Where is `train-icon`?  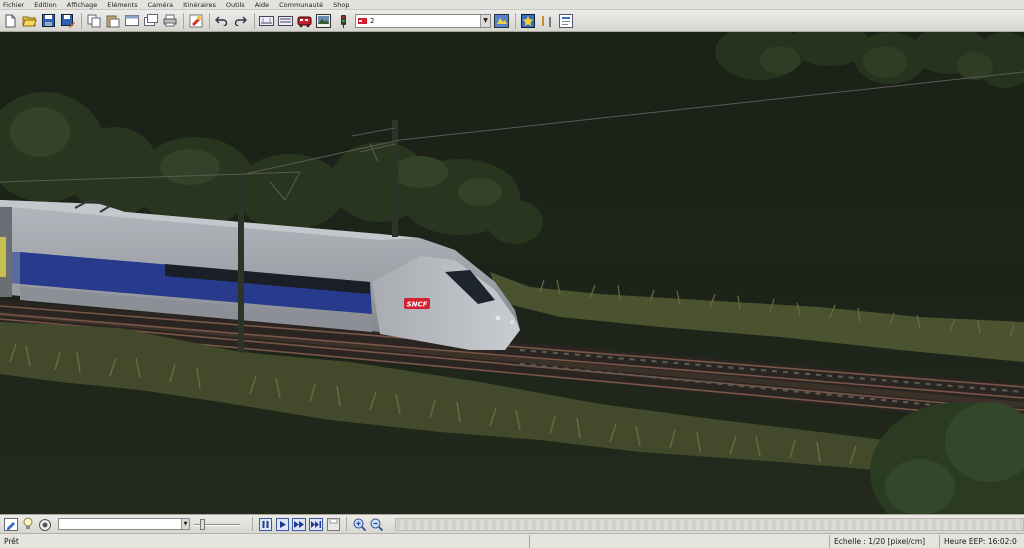
train-icon is located at coordinates (304, 21).